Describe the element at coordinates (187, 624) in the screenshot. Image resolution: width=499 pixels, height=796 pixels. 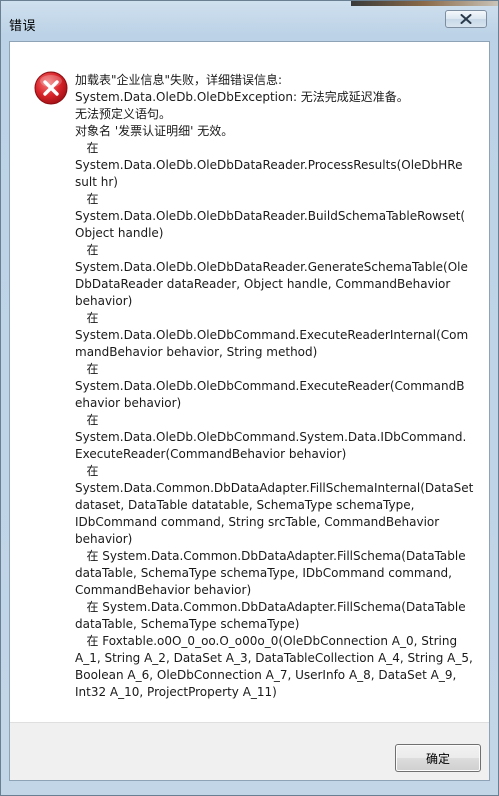
I see `message-line: dataTable, SchemaType schemaType)` at that location.